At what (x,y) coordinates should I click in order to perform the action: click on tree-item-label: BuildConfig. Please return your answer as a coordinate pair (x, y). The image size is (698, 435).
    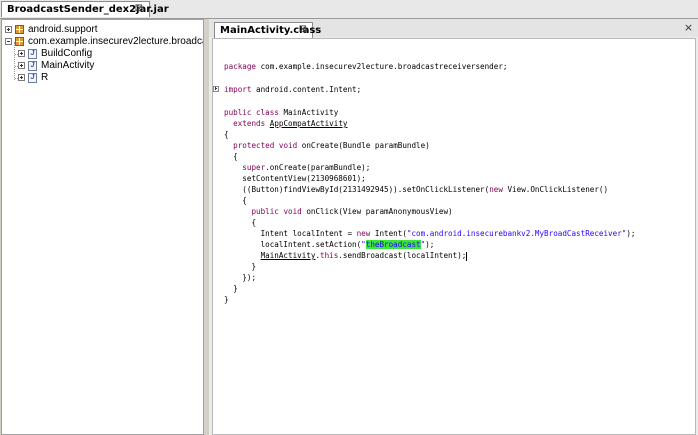
    Looking at the image, I should click on (67, 53).